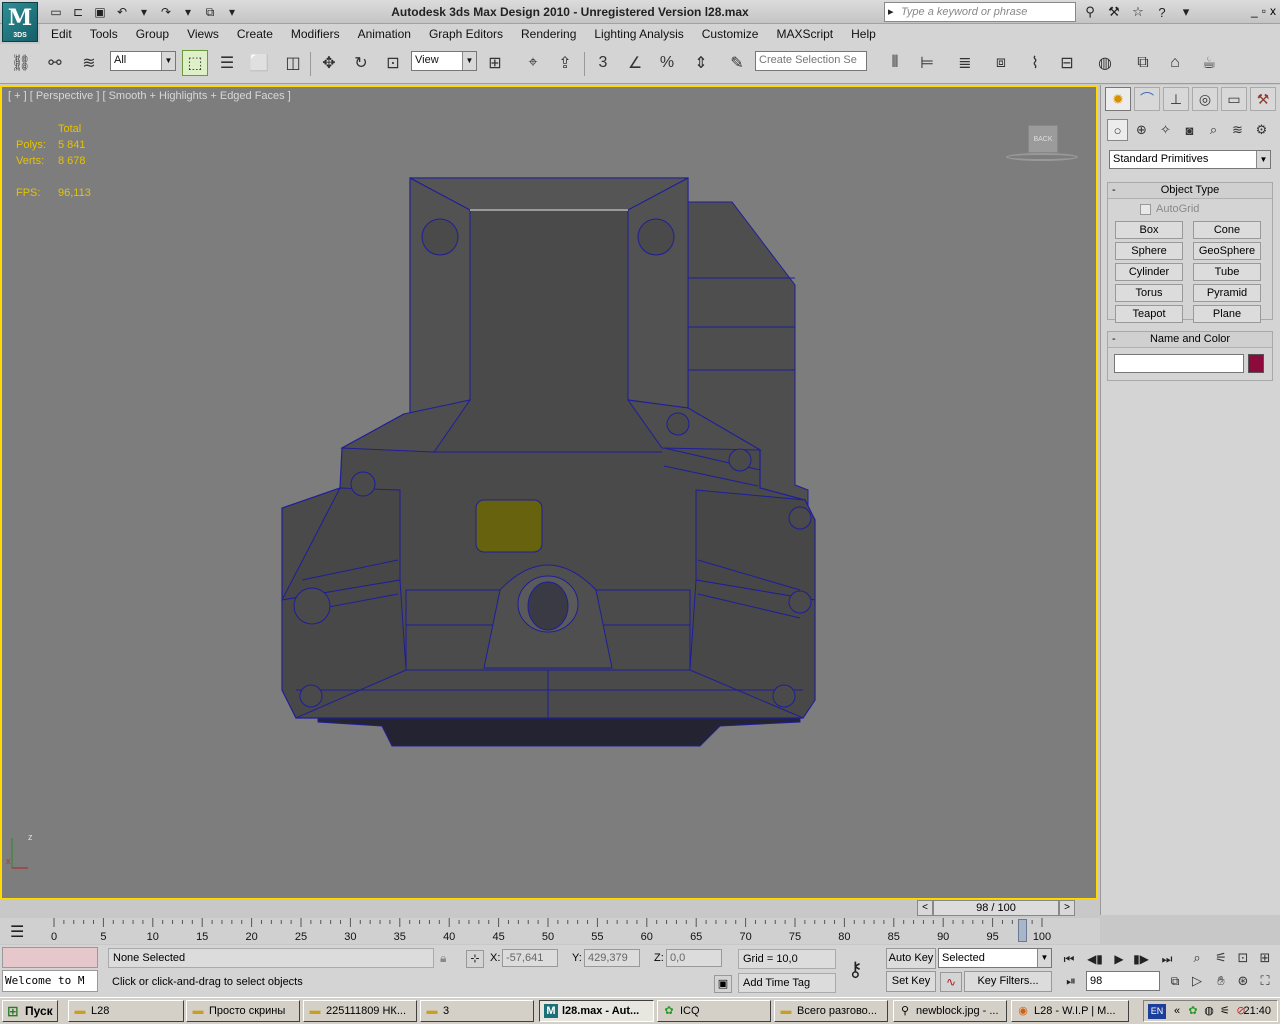 The image size is (1280, 1024). What do you see at coordinates (965, 63) in the screenshot?
I see `layer-manager-icon: ≣` at bounding box center [965, 63].